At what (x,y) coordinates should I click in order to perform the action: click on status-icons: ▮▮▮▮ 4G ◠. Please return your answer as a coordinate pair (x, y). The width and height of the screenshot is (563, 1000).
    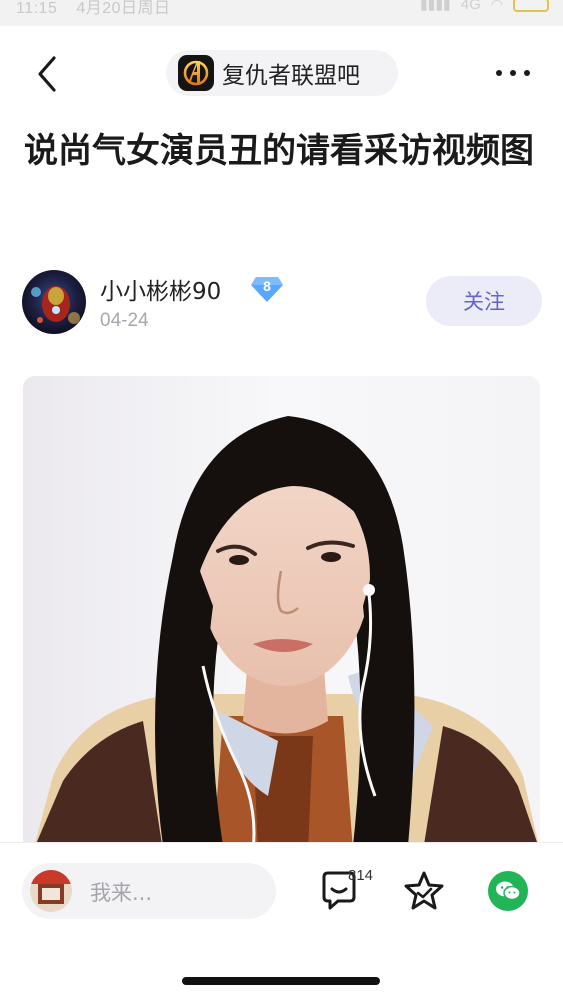
    Looking at the image, I should click on (484, 6).